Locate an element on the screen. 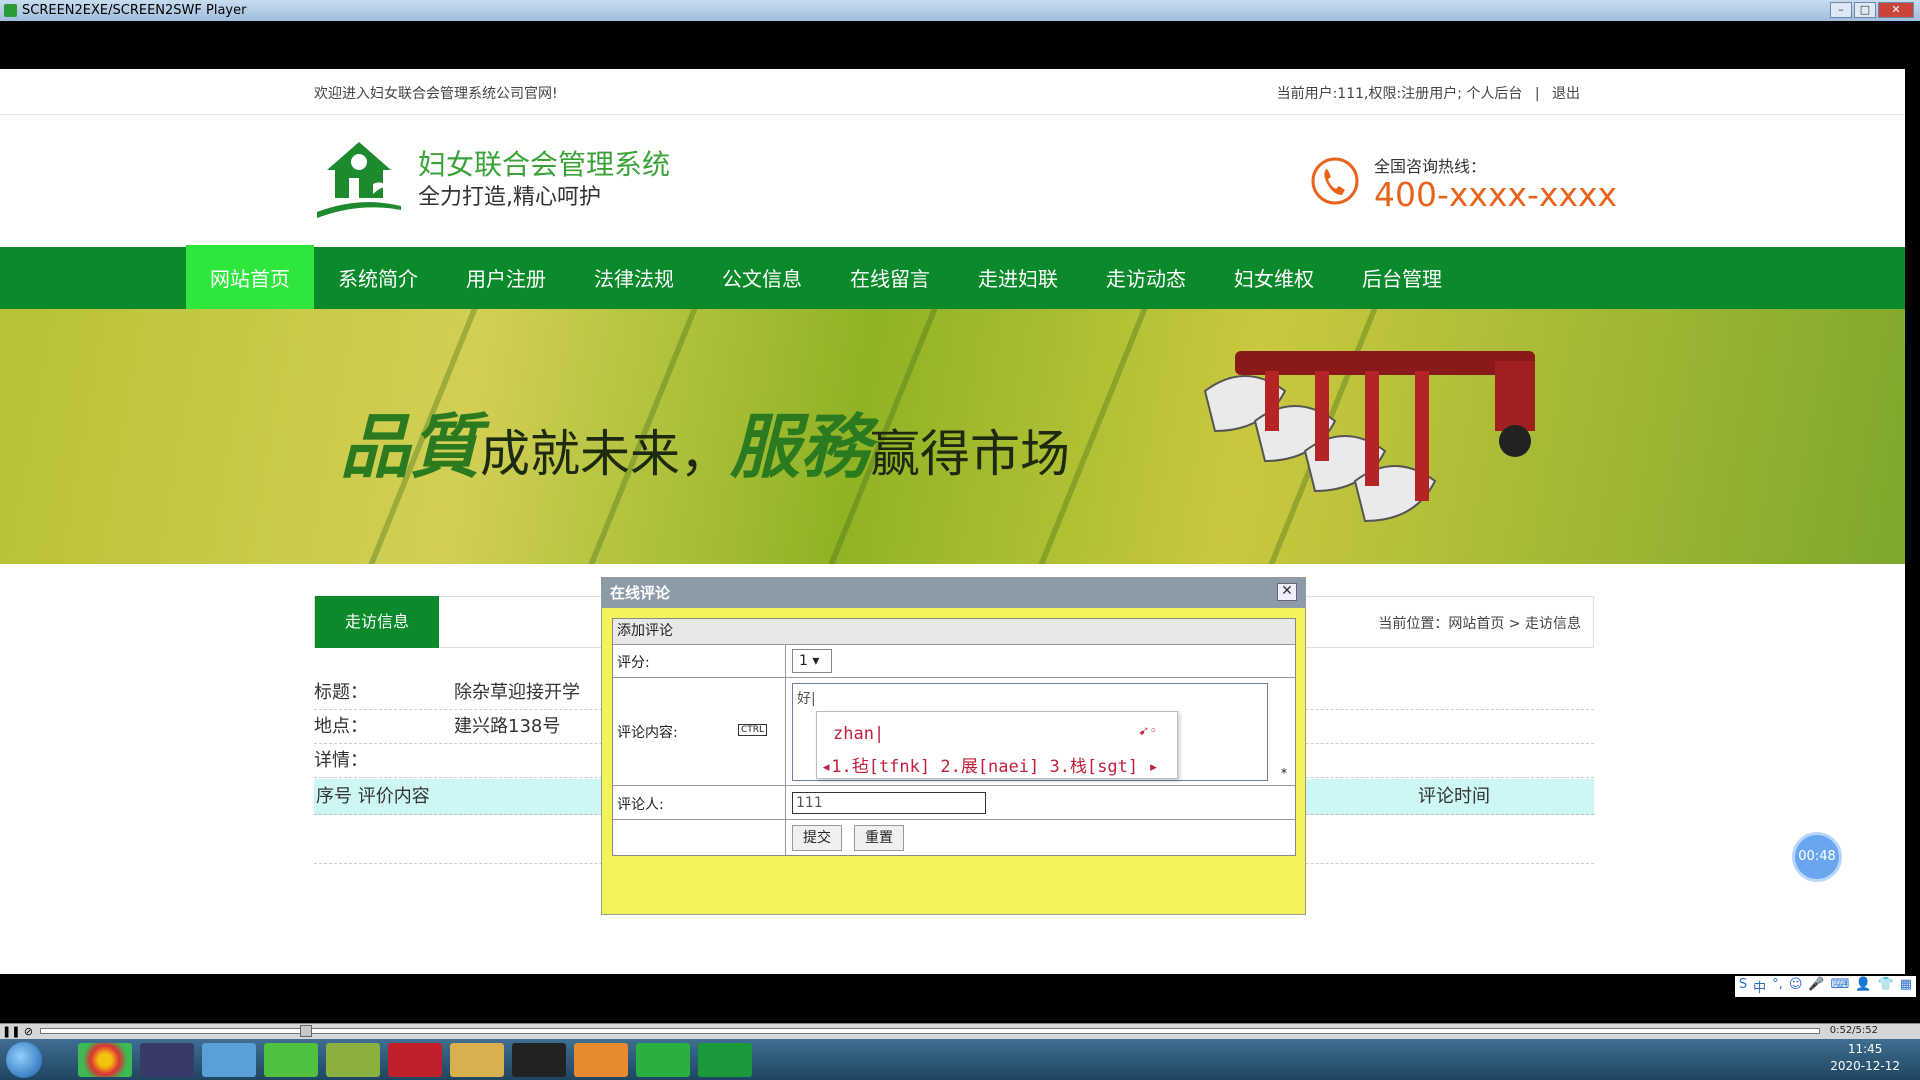  house-logo-icon is located at coordinates (359, 180).